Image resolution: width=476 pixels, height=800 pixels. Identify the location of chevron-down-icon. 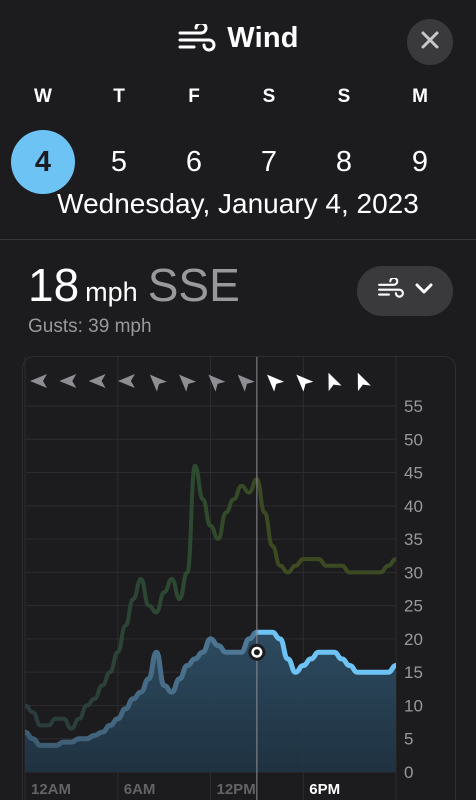
(424, 291).